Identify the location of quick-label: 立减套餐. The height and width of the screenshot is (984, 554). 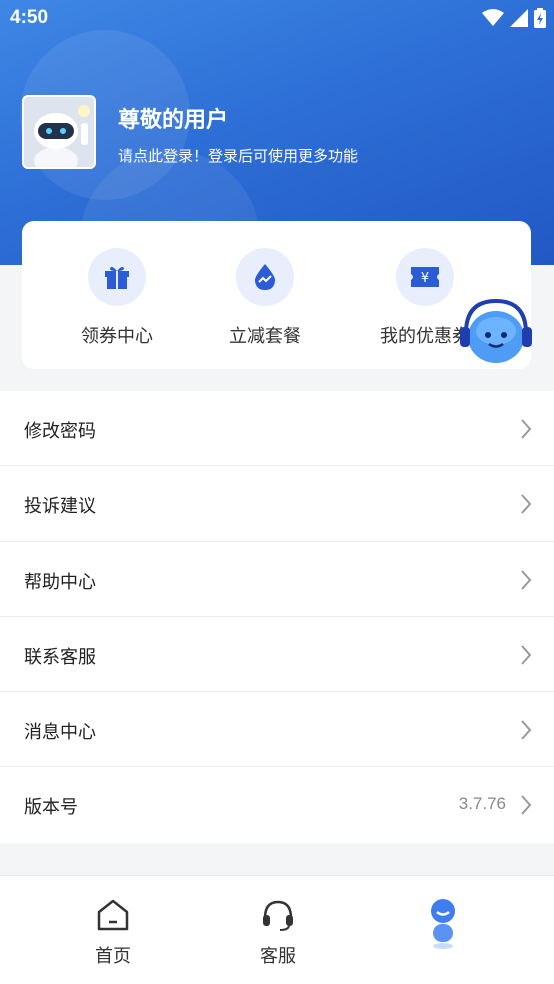
(265, 336).